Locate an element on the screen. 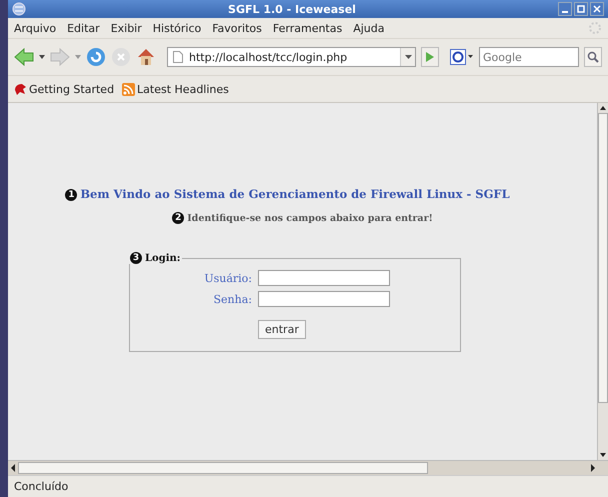  bookmark-item: Latest Headlines is located at coordinates (175, 89).